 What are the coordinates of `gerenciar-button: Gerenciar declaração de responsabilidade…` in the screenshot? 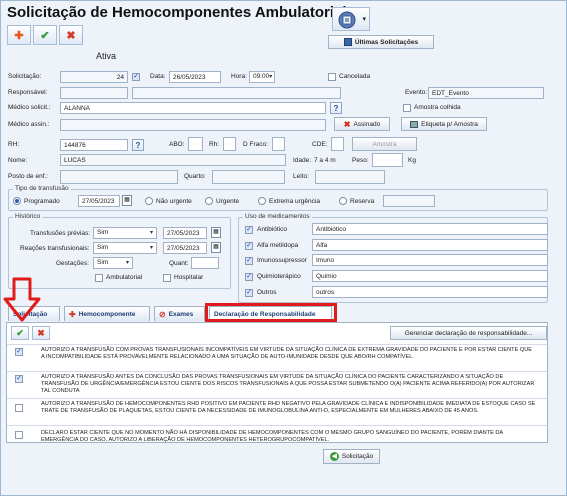 It's located at (468, 333).